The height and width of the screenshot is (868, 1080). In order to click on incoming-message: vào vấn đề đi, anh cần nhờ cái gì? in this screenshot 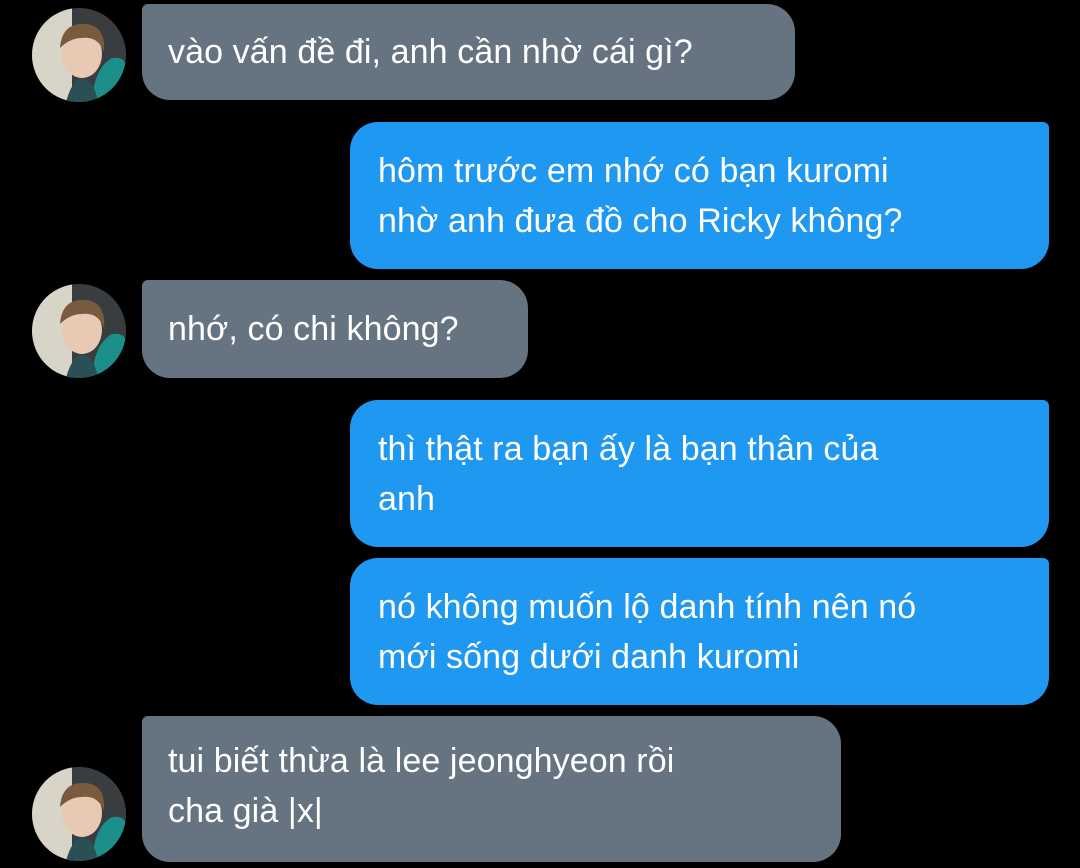, I will do `click(468, 52)`.